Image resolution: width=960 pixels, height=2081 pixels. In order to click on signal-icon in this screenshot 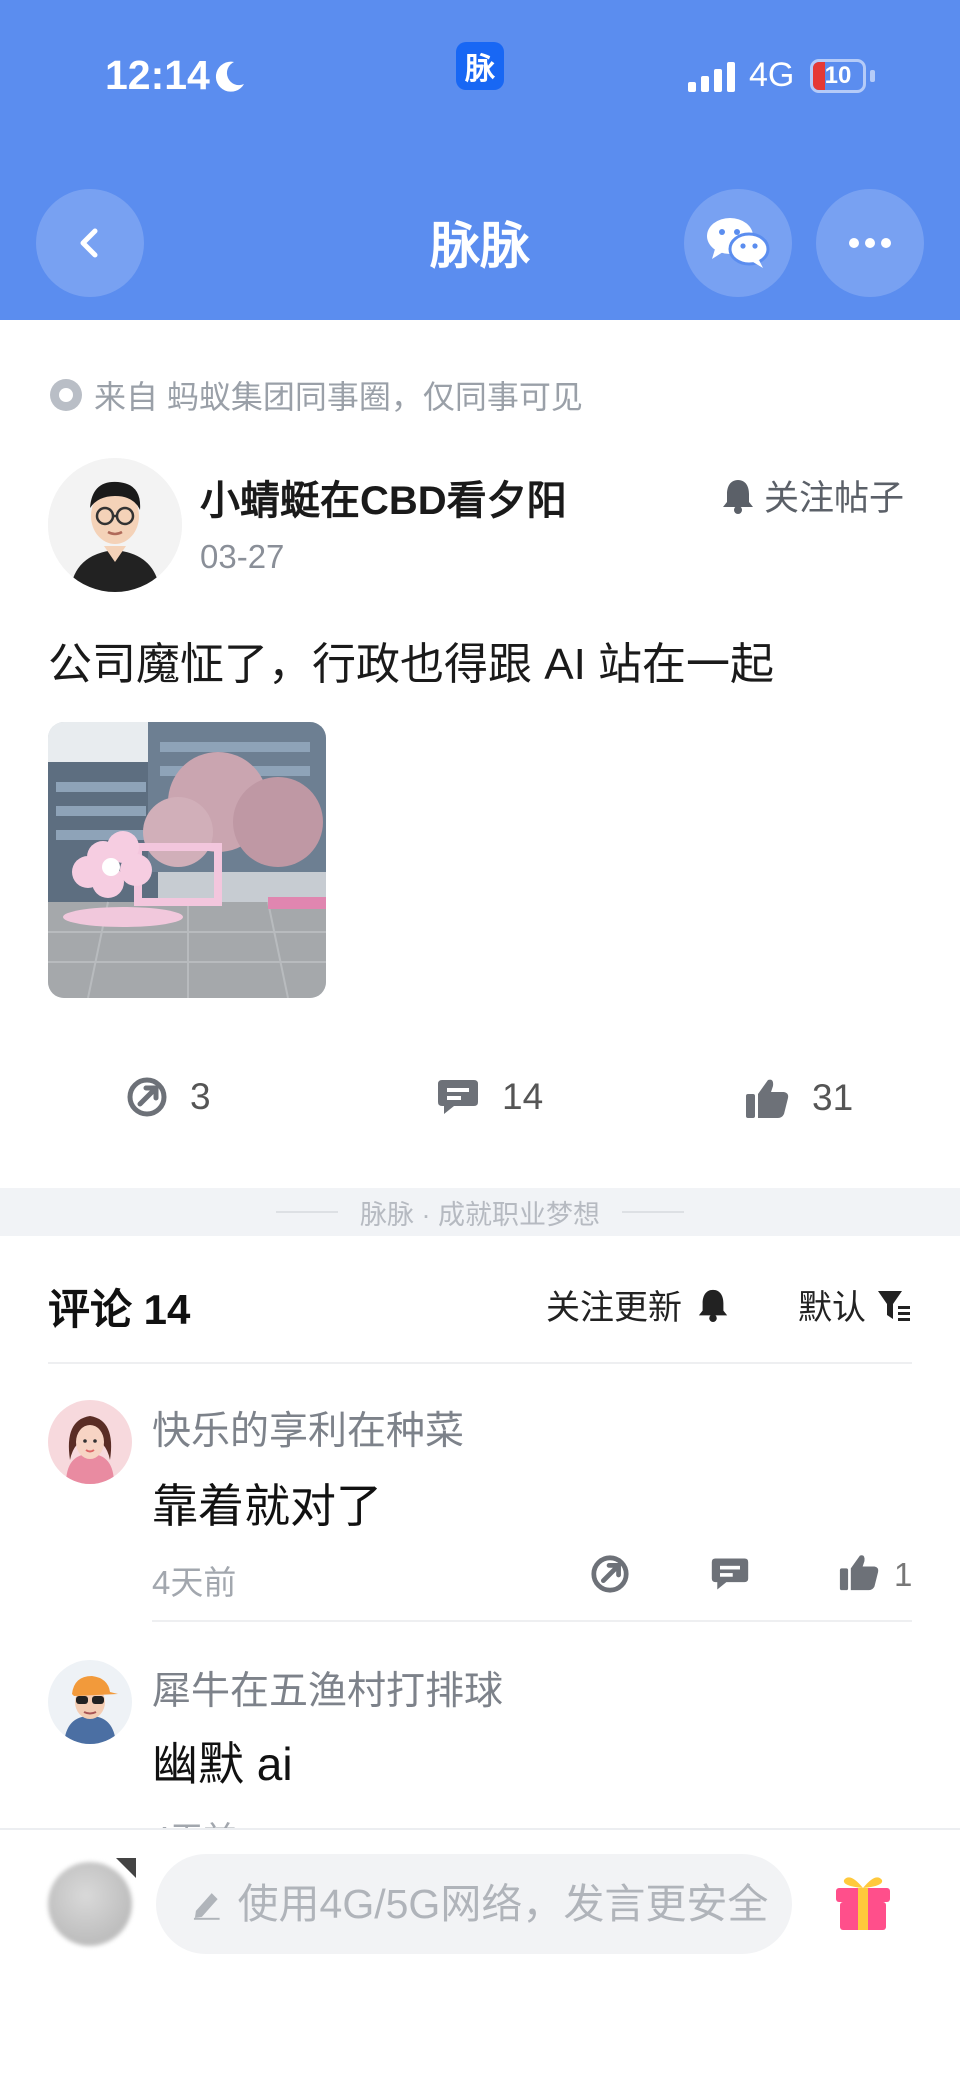, I will do `click(711, 77)`.